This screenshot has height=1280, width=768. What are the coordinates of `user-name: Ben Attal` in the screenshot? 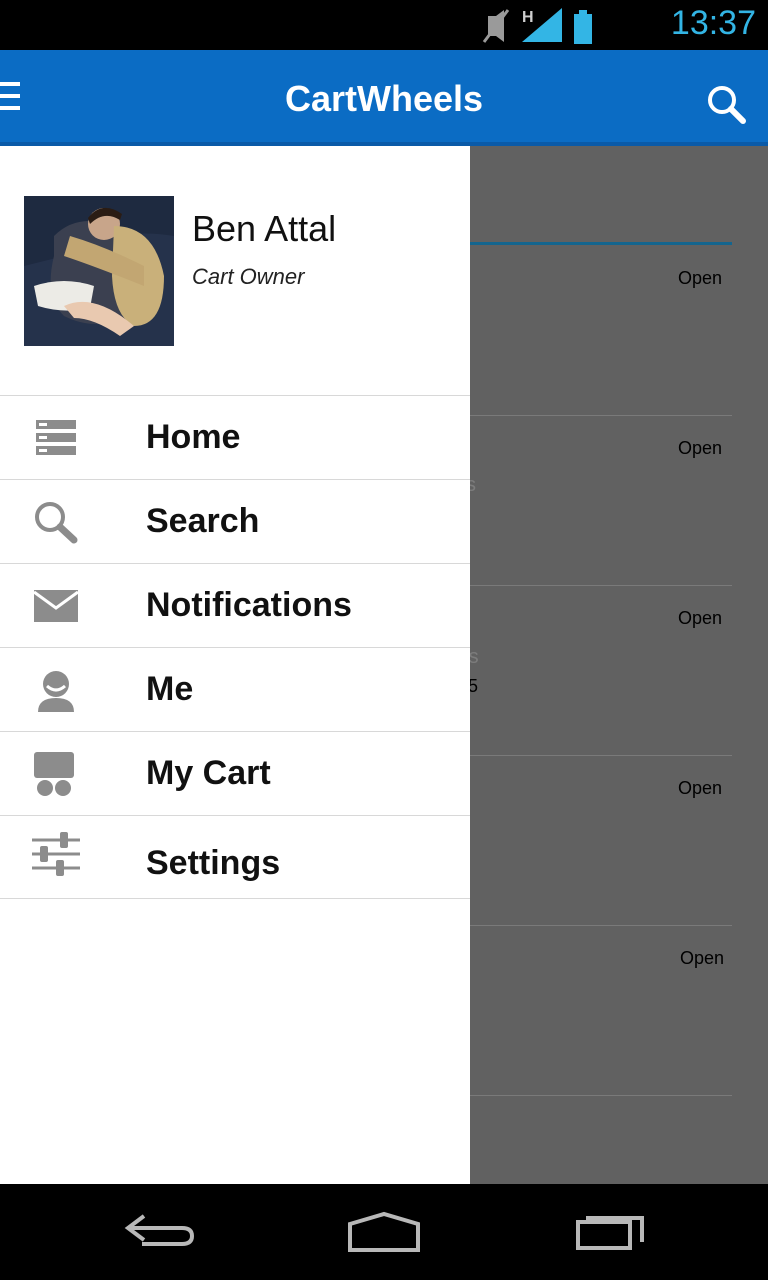 It's located at (264, 228).